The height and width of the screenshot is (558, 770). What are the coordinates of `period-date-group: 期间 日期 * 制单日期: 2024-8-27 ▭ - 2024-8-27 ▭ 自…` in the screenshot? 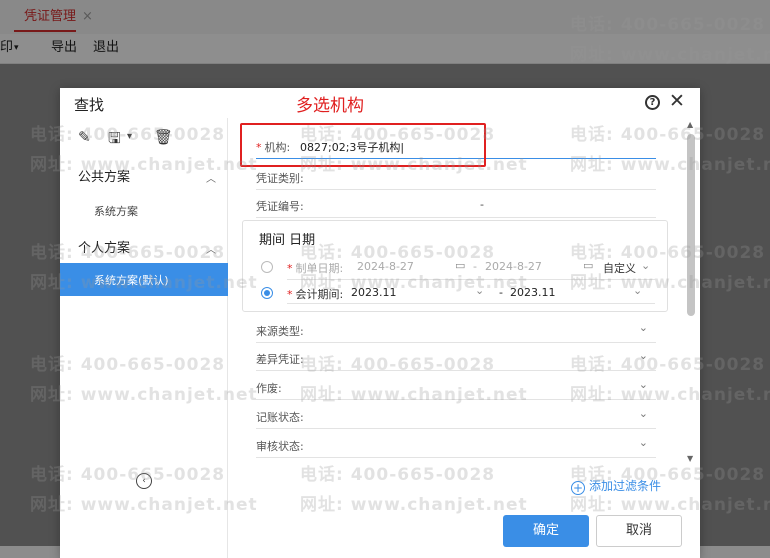 It's located at (455, 266).